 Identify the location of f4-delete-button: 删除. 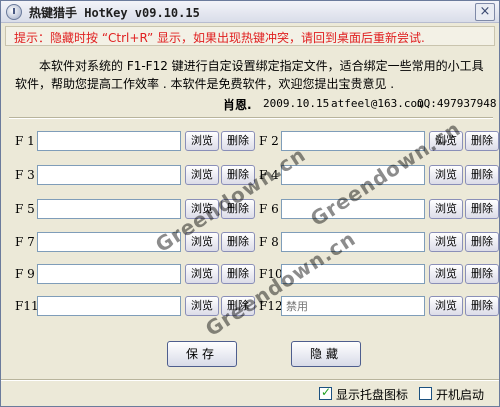
(482, 175).